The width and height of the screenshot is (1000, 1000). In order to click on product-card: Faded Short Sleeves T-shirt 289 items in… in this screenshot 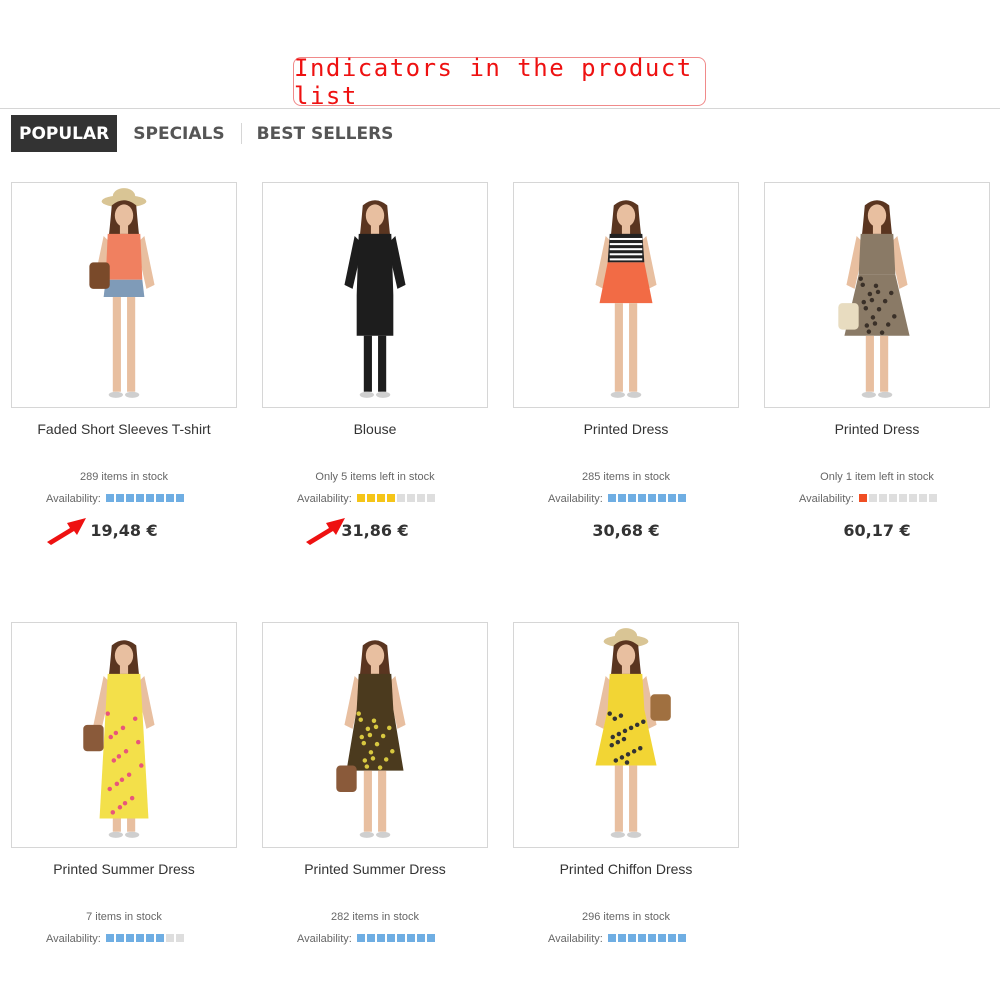, I will do `click(124, 361)`.